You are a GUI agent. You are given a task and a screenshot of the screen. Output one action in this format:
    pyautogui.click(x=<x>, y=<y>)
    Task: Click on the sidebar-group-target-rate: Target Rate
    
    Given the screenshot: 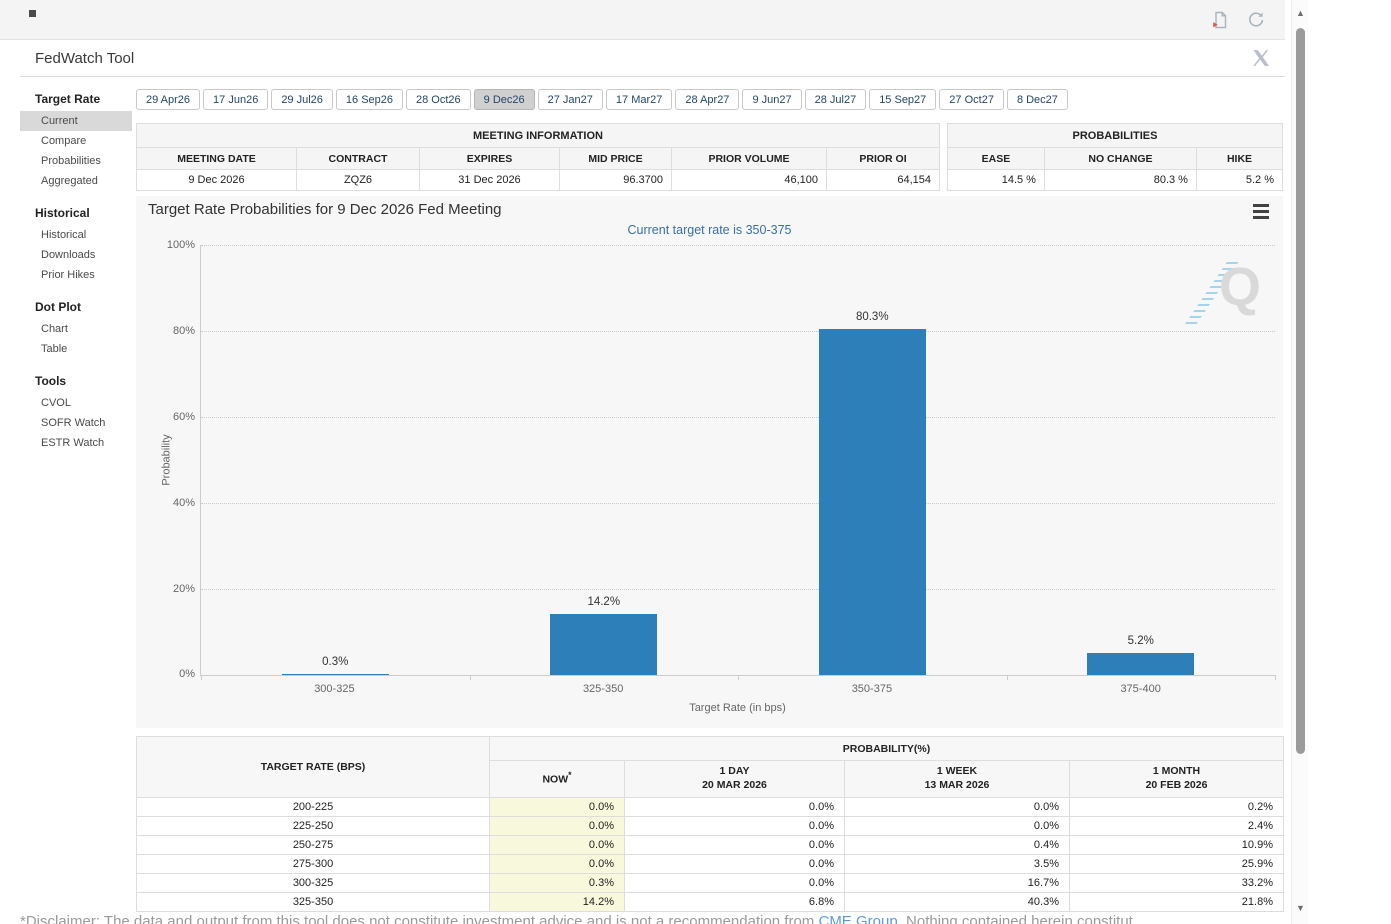 What is the action you would take?
    pyautogui.click(x=68, y=99)
    